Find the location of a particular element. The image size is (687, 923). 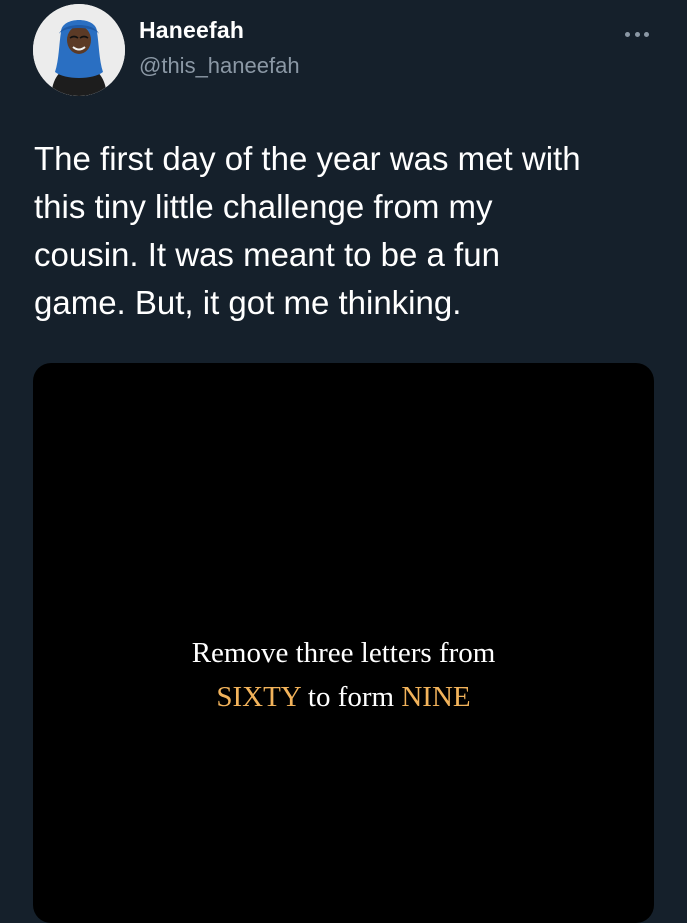

avatar-image is located at coordinates (79, 50).